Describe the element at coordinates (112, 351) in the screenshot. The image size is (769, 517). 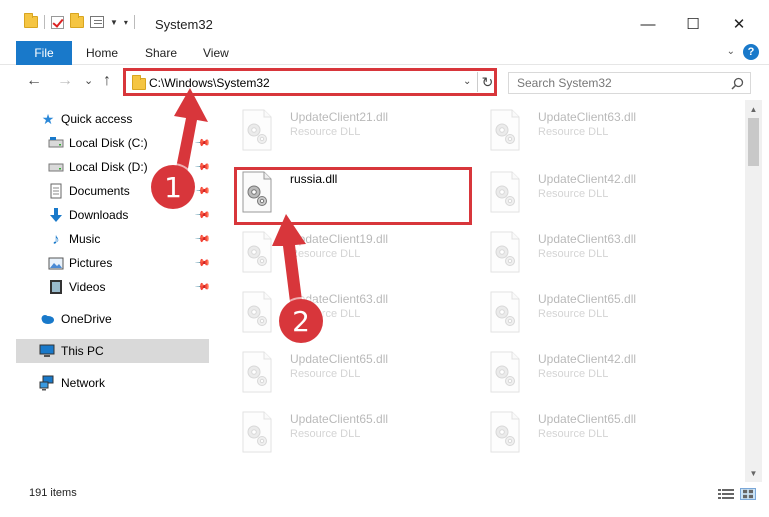
I see `sidebar-item-this-pc: This PC` at that location.